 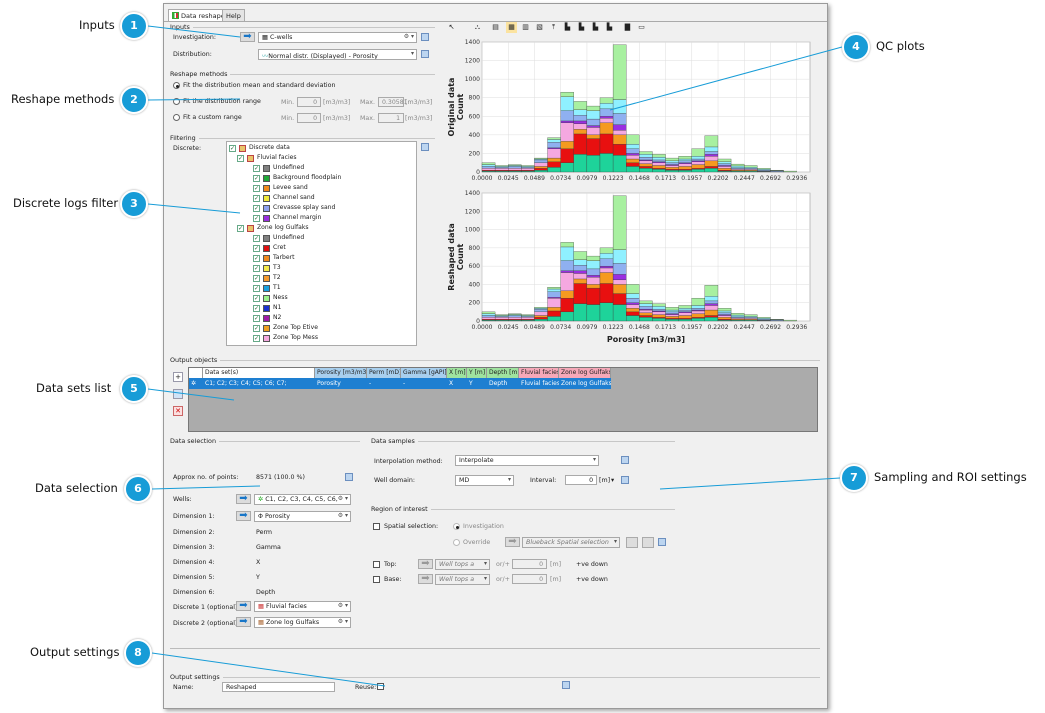 I want to click on custom-min-field: 0, so click(x=309, y=118).